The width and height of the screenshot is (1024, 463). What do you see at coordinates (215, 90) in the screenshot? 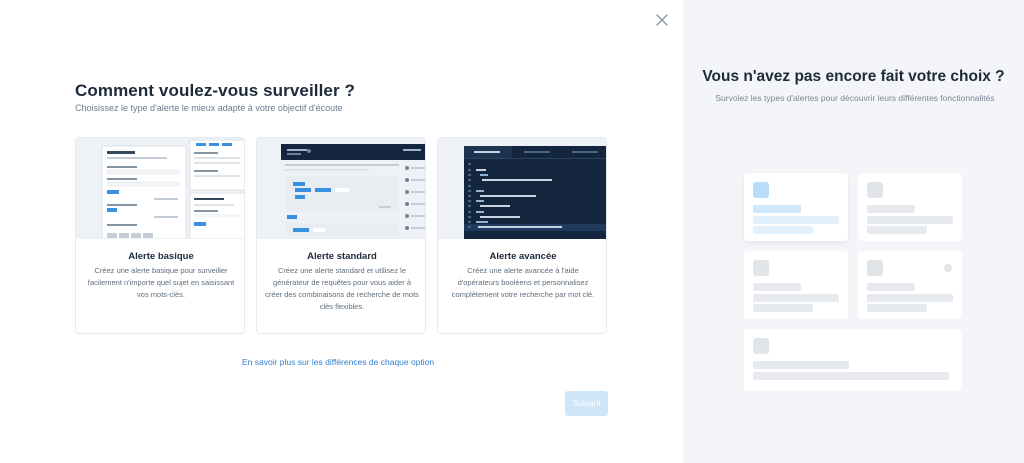
I see `modal-title: Comment voulez-vous surveiller ?` at bounding box center [215, 90].